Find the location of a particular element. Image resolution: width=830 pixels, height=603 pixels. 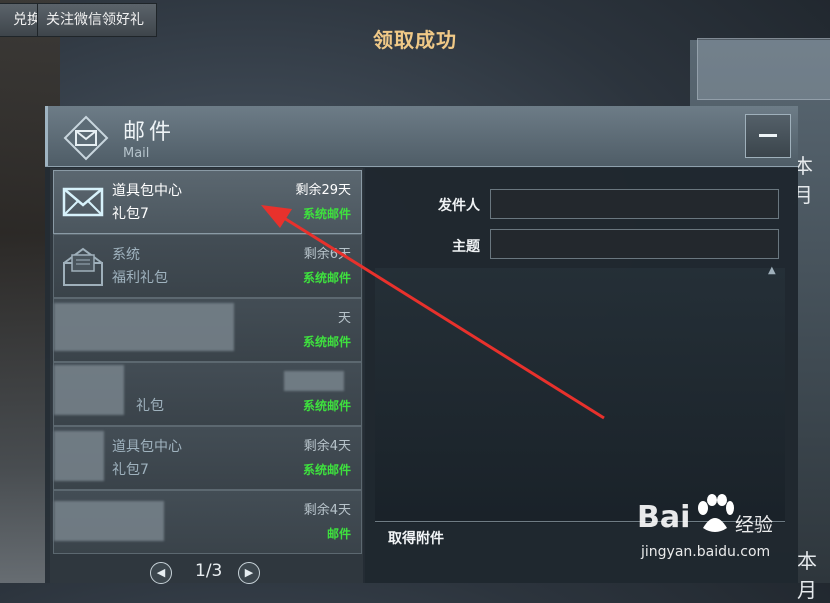

page-indicator: 1/3 is located at coordinates (209, 571).